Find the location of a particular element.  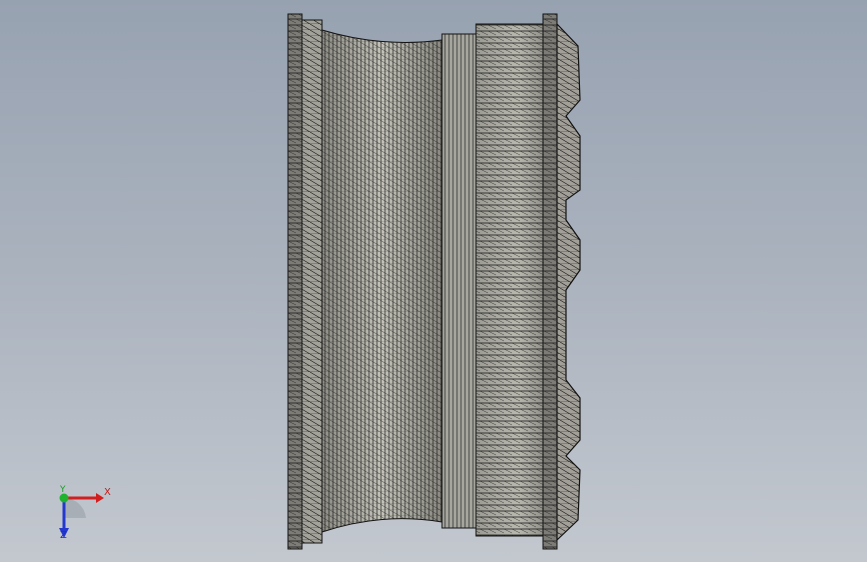

x-axis-label: X is located at coordinates (107, 492).